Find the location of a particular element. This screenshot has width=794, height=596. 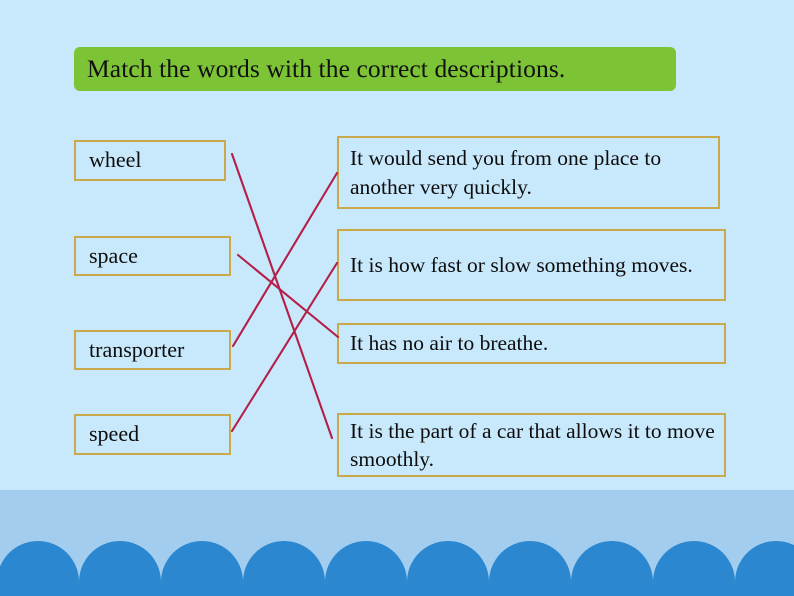

description-box-2: It is how fast or slow something moves. is located at coordinates (531, 265).